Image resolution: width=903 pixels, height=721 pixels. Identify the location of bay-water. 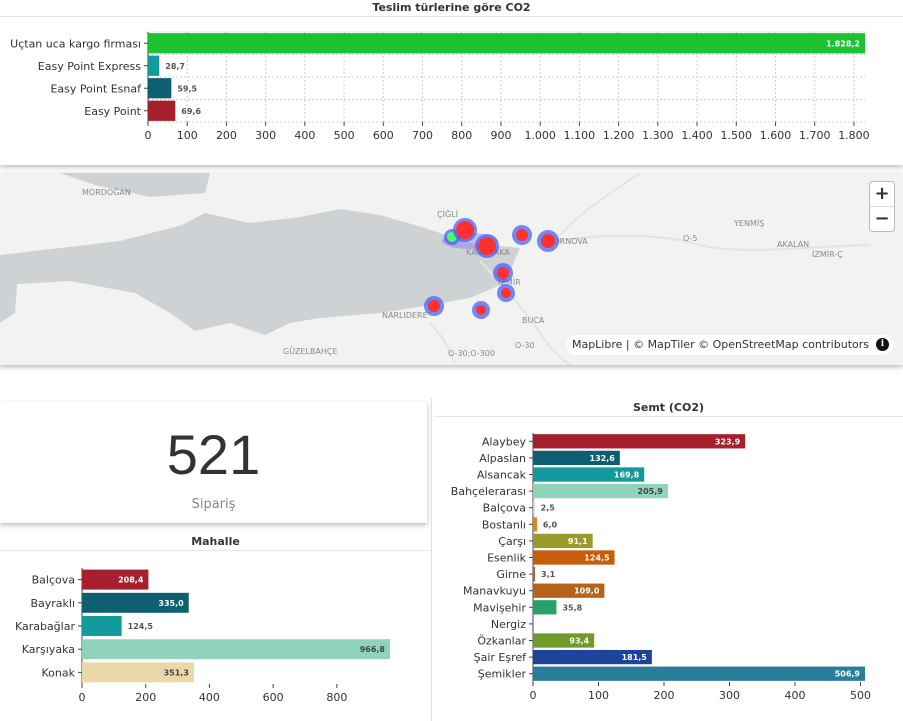
(260, 272).